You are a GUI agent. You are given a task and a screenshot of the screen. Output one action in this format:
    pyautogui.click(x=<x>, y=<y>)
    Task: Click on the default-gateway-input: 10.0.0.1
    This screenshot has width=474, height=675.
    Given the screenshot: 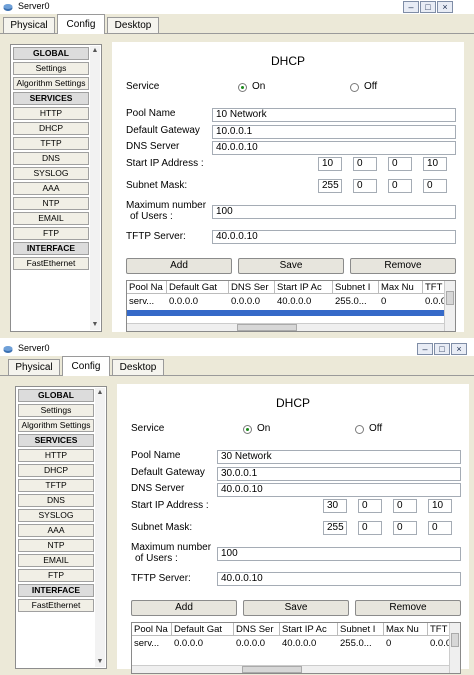 What is the action you would take?
    pyautogui.click(x=334, y=132)
    